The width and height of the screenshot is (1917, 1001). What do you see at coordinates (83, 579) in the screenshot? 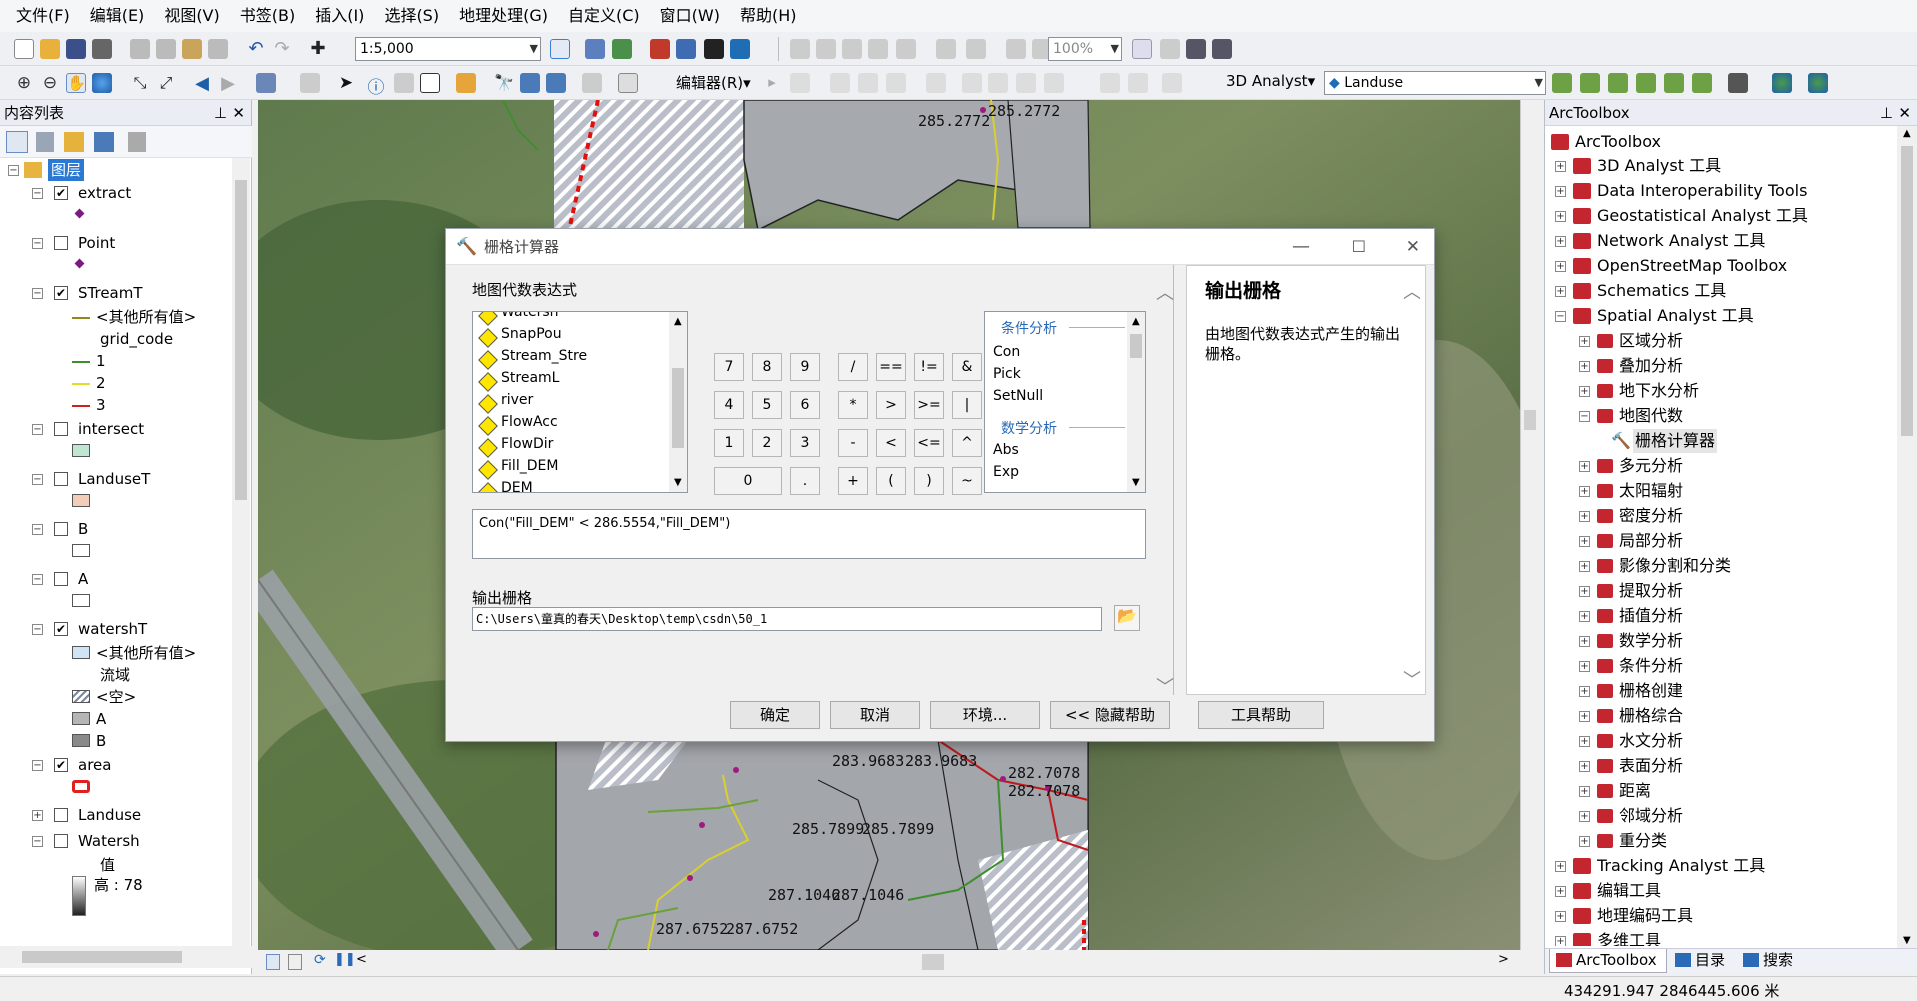
I see `layer-name: A` at bounding box center [83, 579].